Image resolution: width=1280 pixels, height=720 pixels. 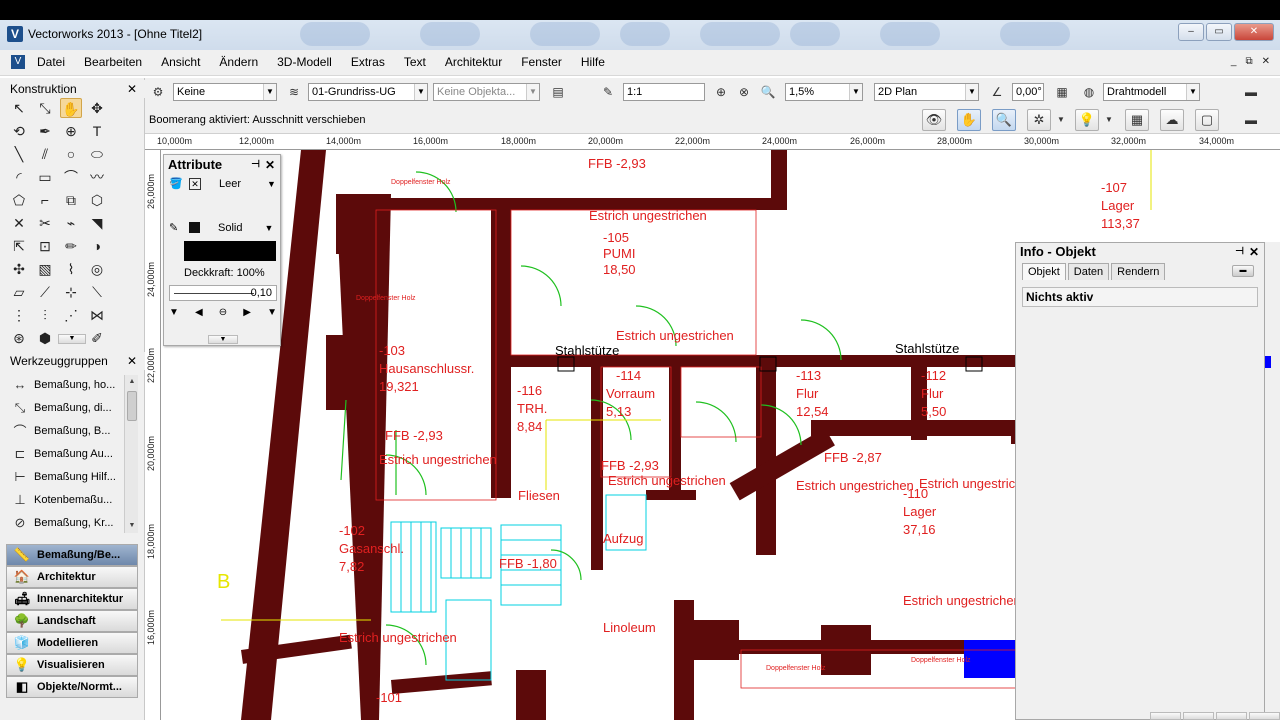 What do you see at coordinates (132, 406) in the screenshot?
I see `scroll-thumb` at bounding box center [132, 406].